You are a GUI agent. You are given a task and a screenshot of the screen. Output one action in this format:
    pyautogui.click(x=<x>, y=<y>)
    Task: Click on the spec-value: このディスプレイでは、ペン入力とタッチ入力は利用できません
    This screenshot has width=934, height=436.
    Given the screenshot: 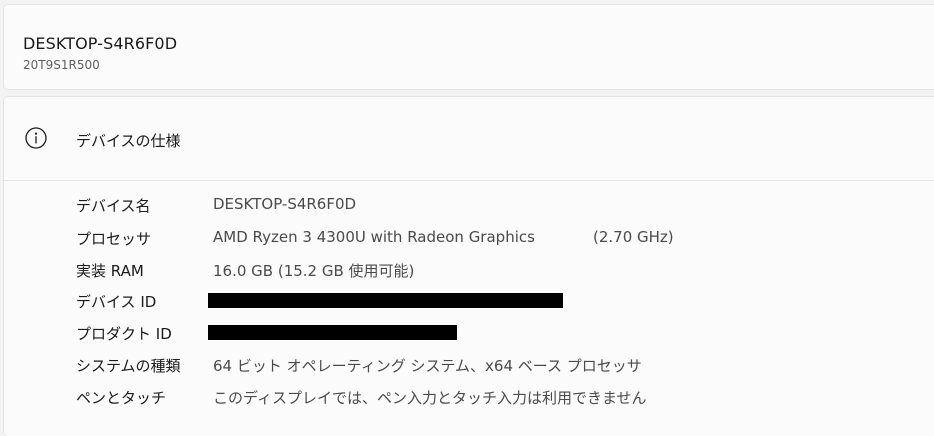 What is the action you would take?
    pyautogui.click(x=430, y=398)
    